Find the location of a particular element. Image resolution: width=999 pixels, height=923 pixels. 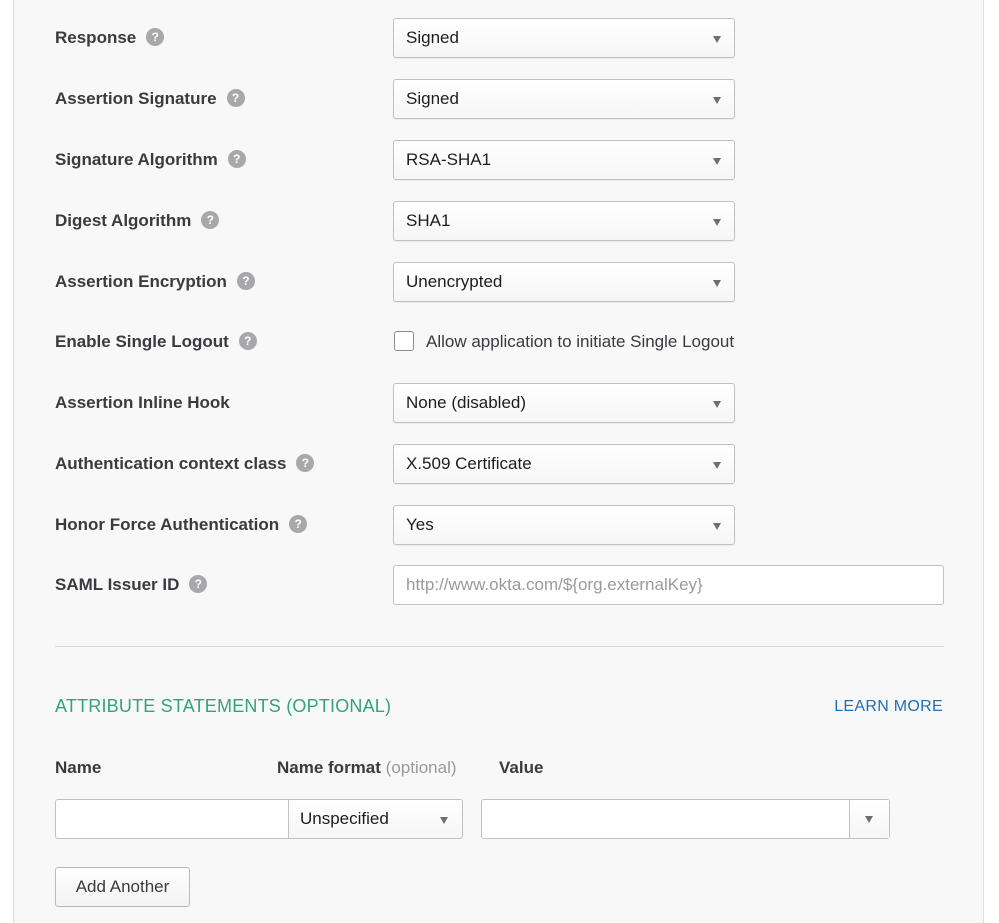

assertion-signature-label: Assertion Signature is located at coordinates (136, 98).